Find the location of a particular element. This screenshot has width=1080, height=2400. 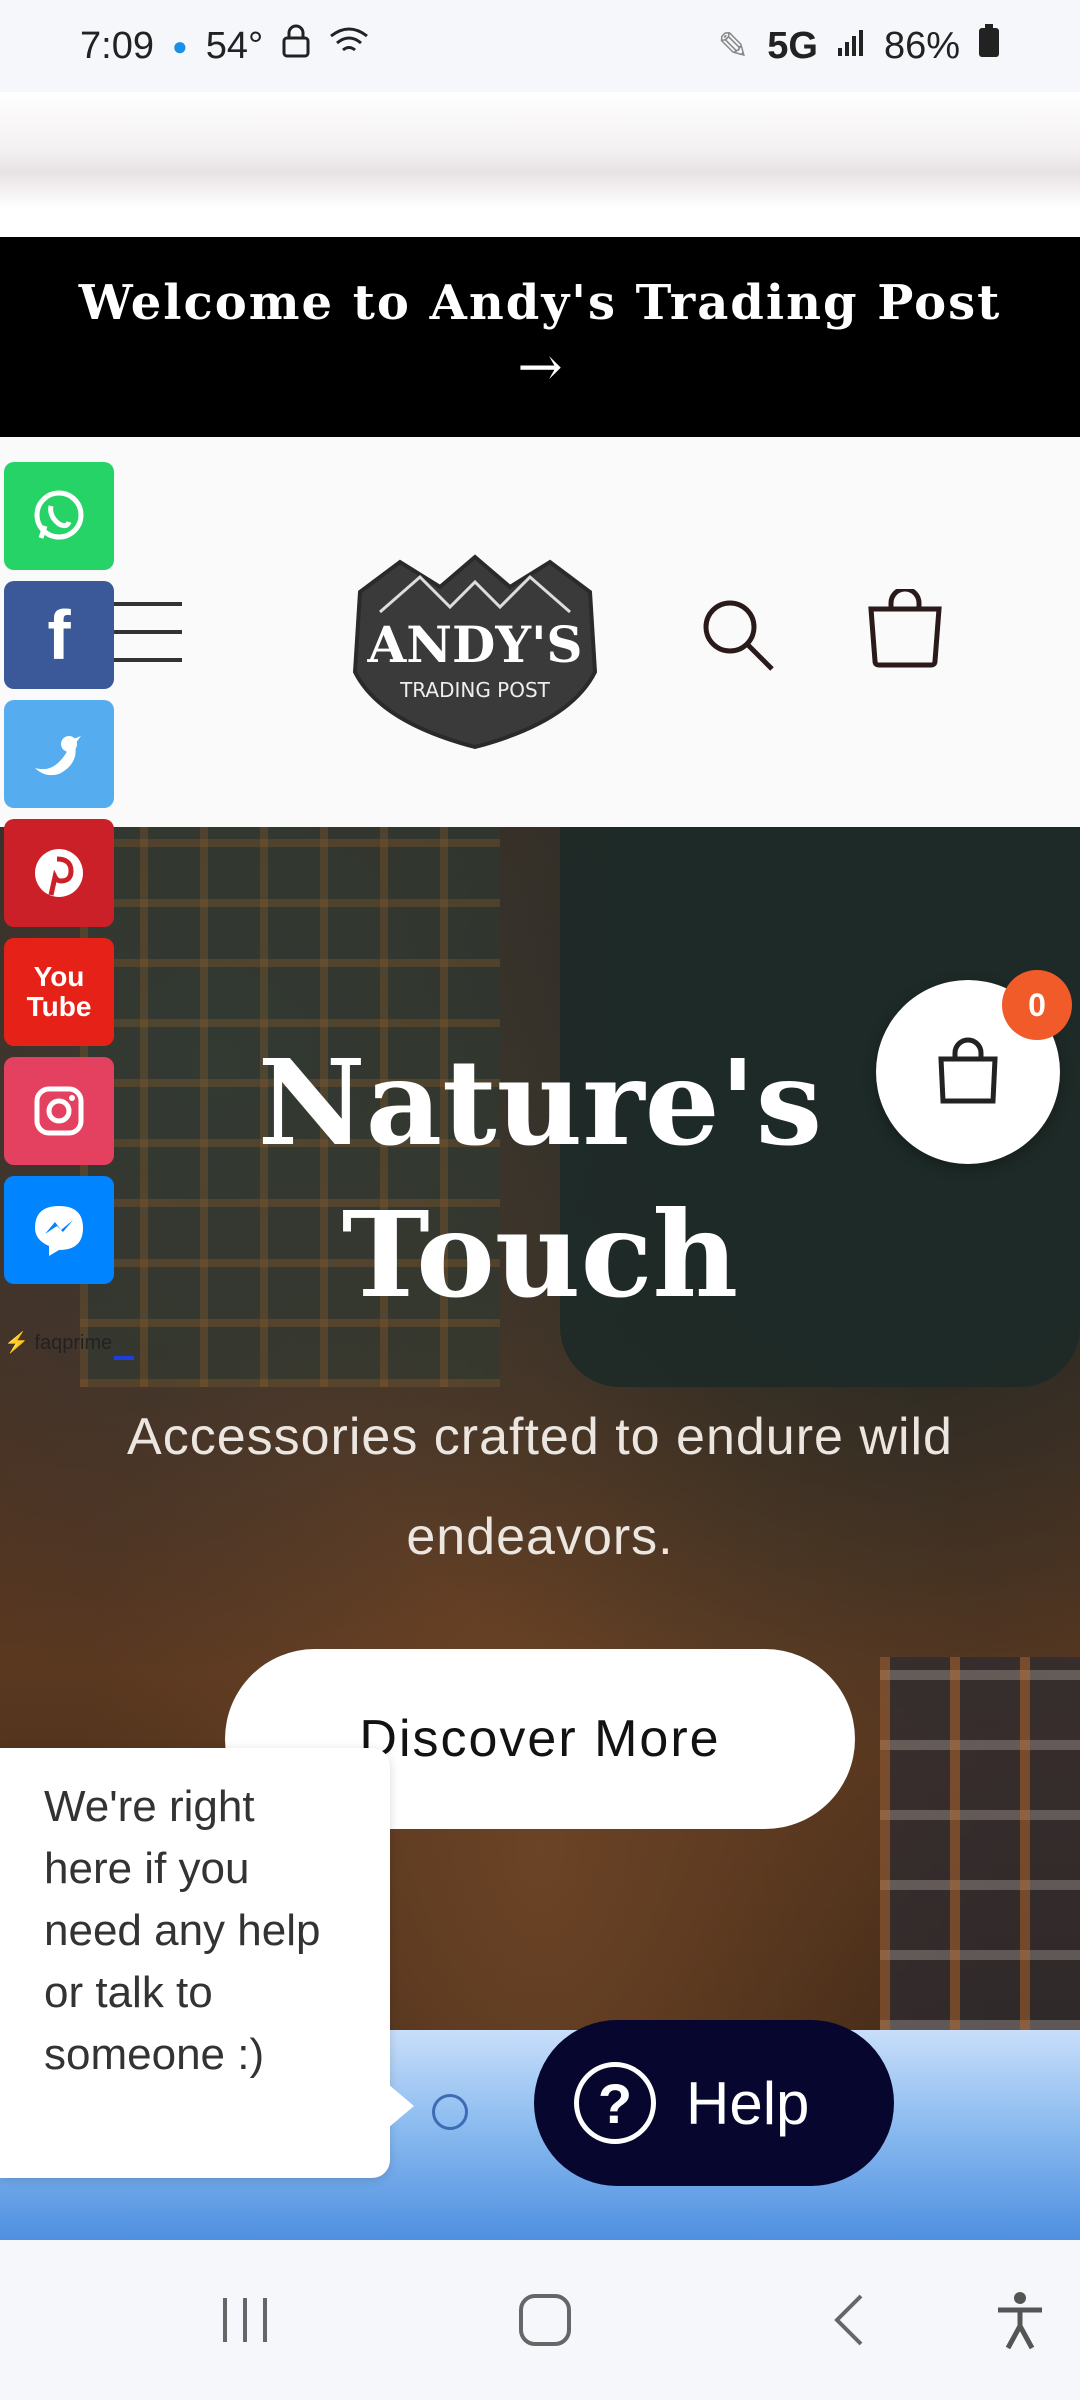

instagram-icon is located at coordinates (59, 1111).